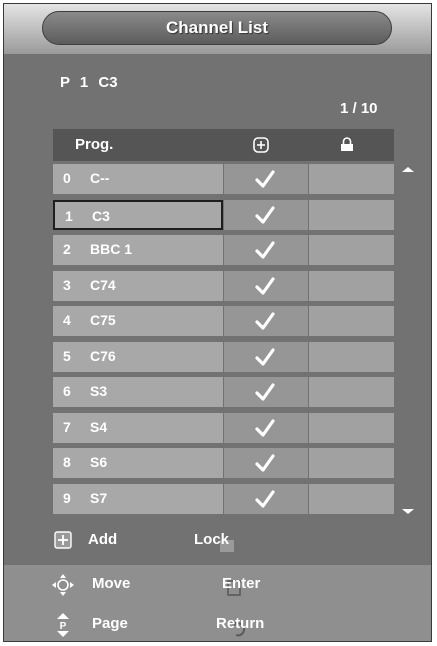 The height and width of the screenshot is (646, 437). Describe the element at coordinates (138, 214) in the screenshot. I see `channel-name-cell: 1 C3` at that location.